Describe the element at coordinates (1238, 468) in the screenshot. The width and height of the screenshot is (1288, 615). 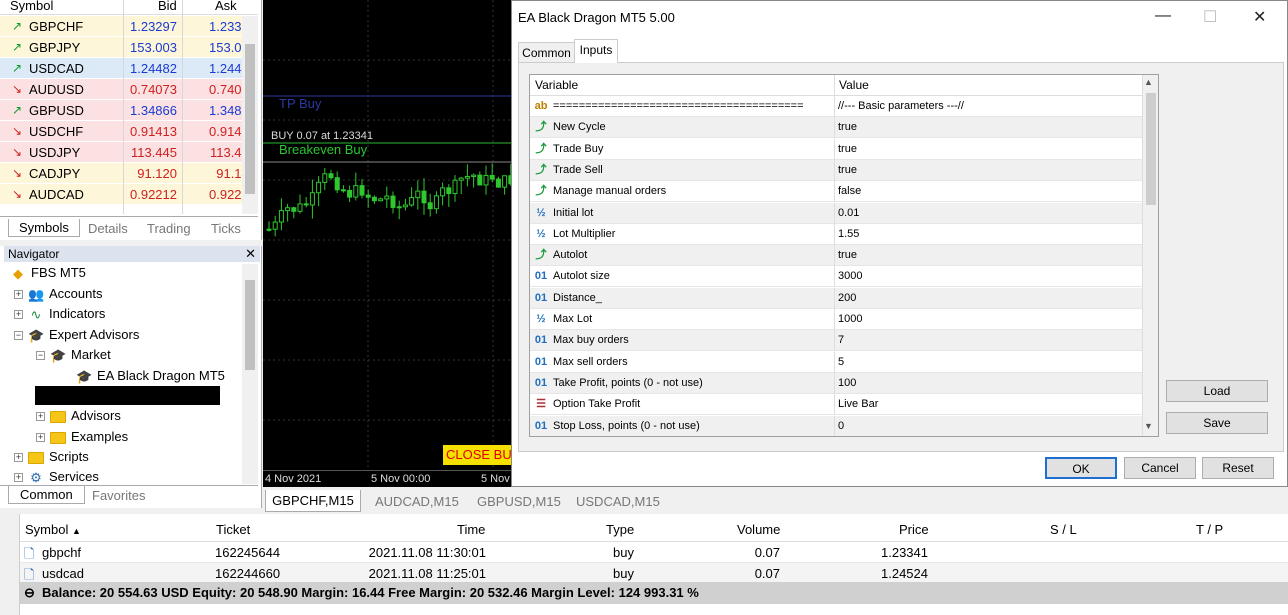
I see `reset-button: Reset` at that location.